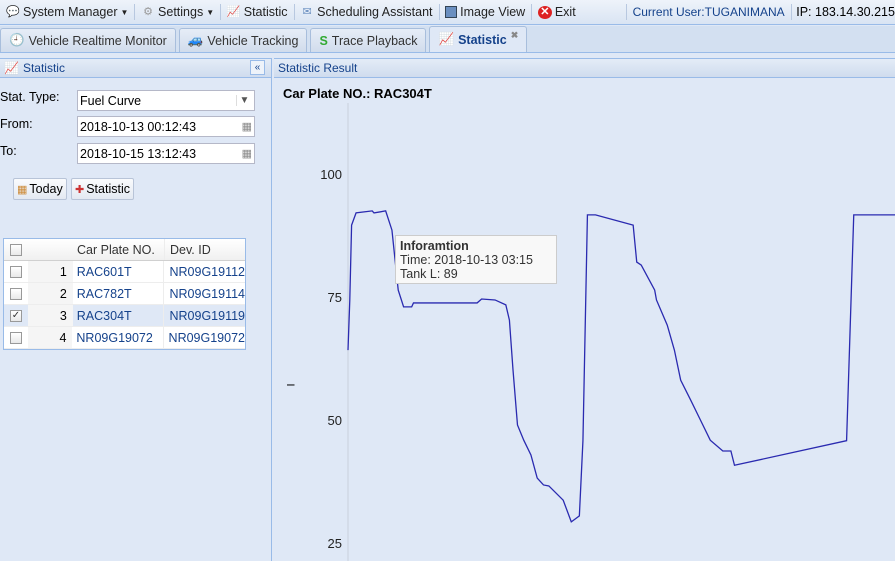 Image resolution: width=895 pixels, height=561 pixels. Describe the element at coordinates (16, 124) in the screenshot. I see `from-label: From:` at that location.